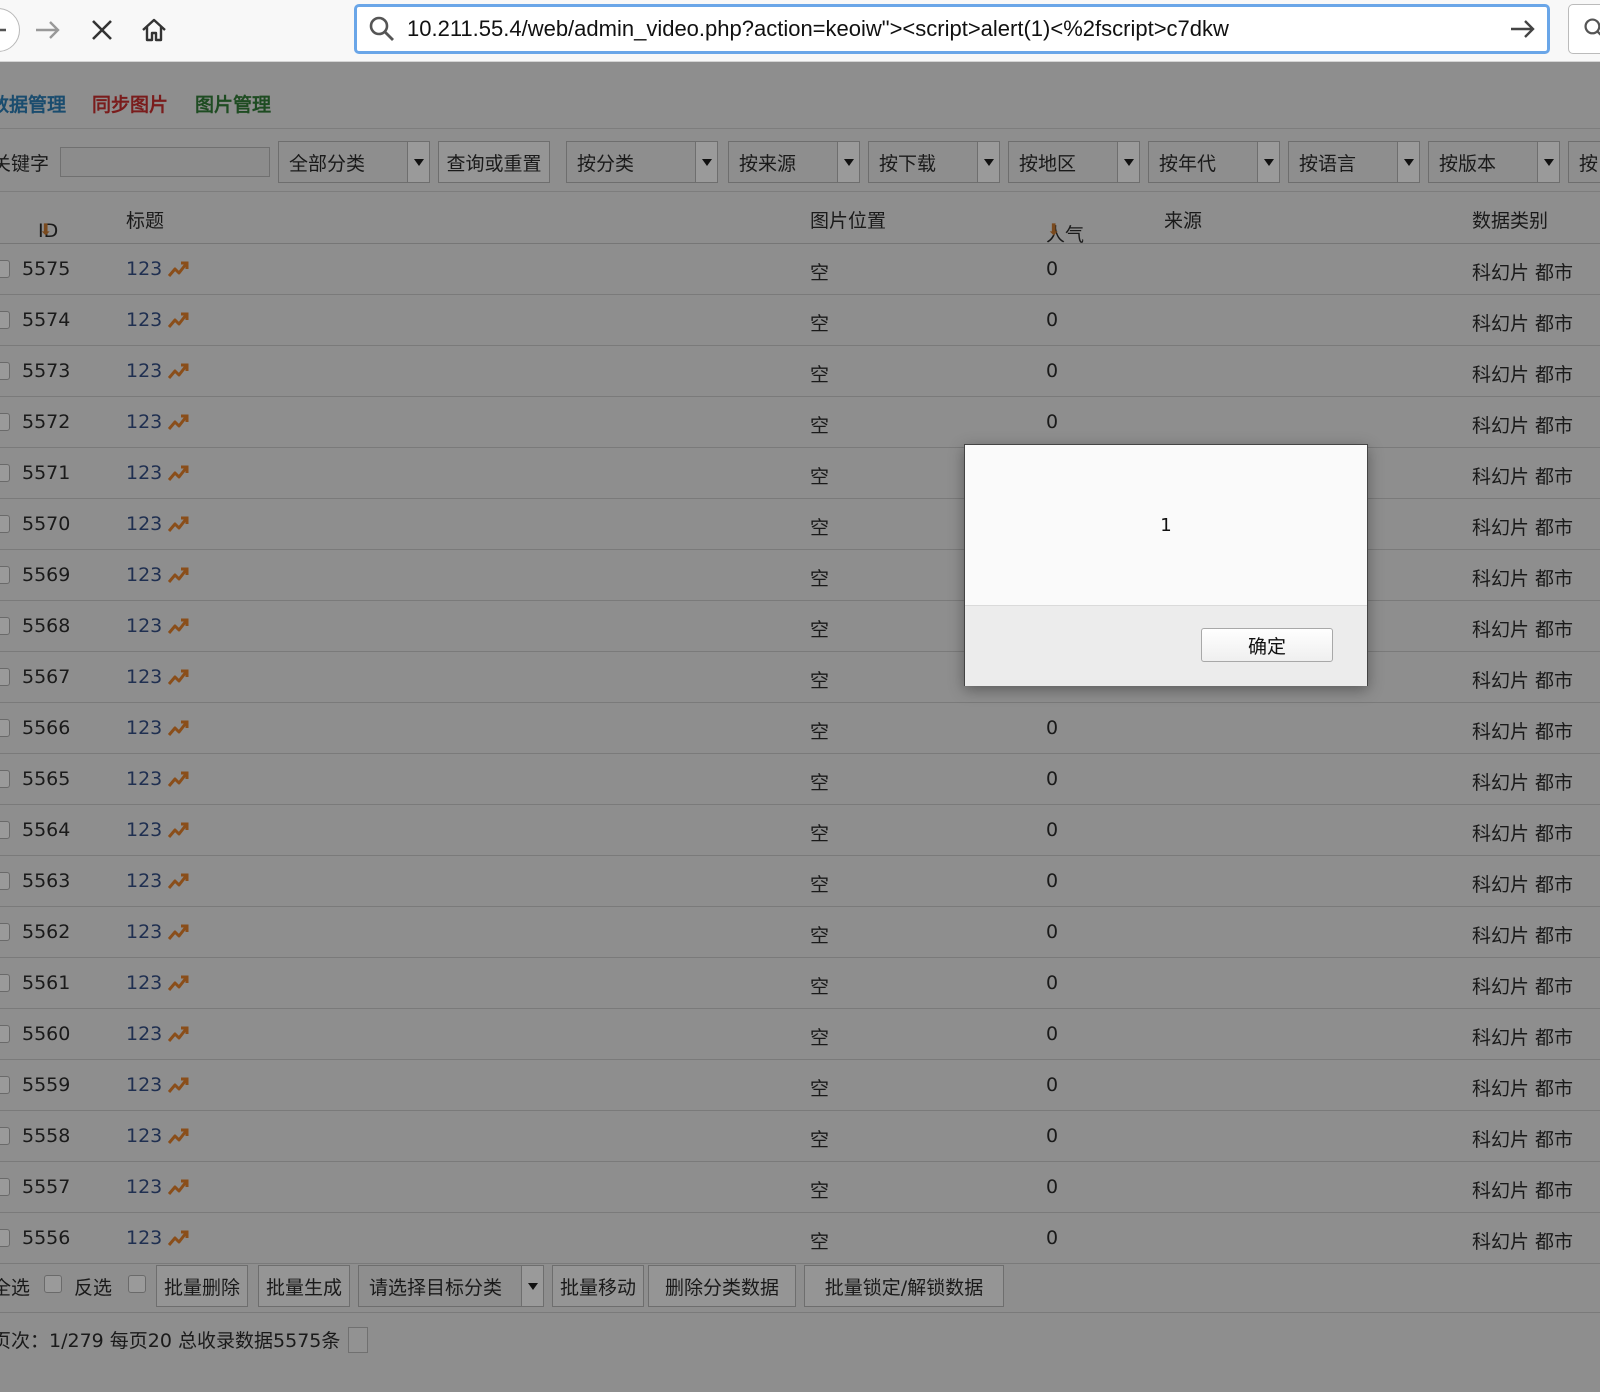 The height and width of the screenshot is (1392, 1600). What do you see at coordinates (102, 30) in the screenshot?
I see `stop-button` at bounding box center [102, 30].